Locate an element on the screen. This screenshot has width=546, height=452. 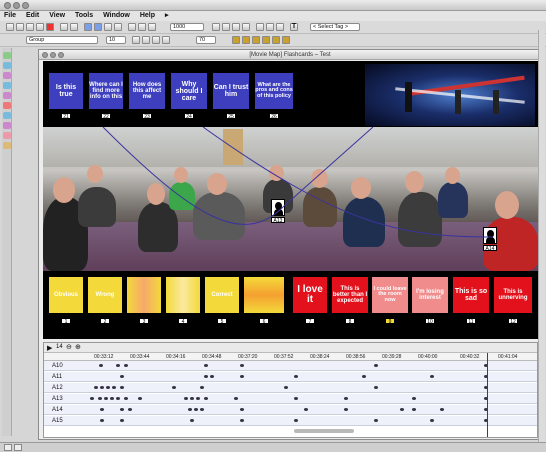
delete-icon is located at coordinates (50, 27).